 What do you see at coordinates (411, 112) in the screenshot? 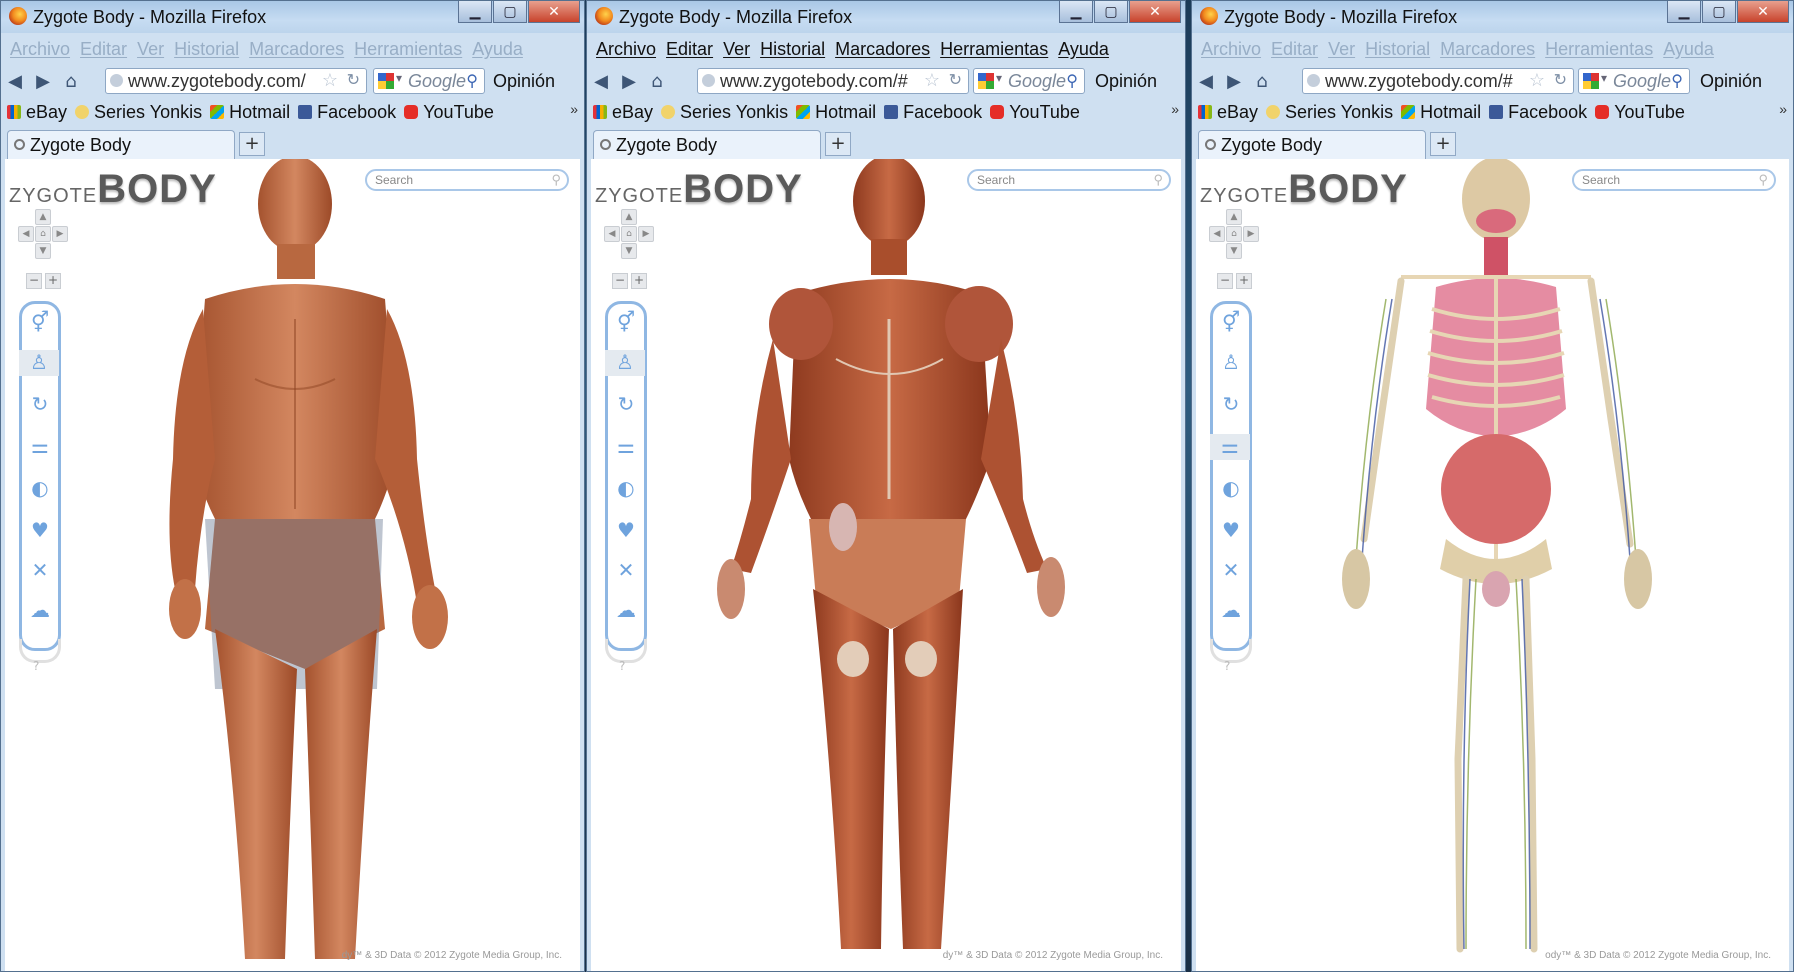
I see `youtube-icon` at bounding box center [411, 112].